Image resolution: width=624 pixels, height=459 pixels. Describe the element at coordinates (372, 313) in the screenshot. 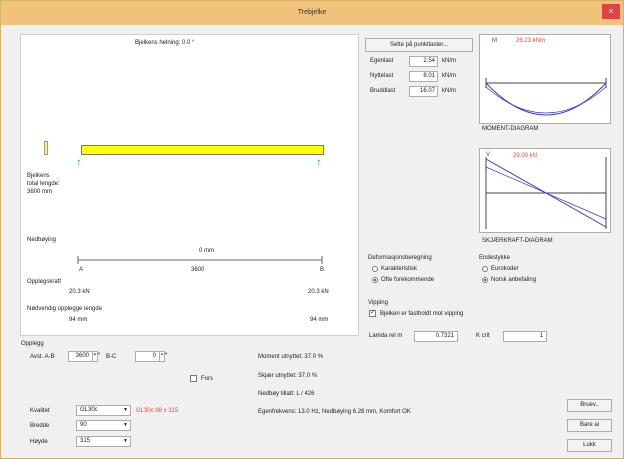

I see `buckling-restrained-checkbox: ✓` at that location.